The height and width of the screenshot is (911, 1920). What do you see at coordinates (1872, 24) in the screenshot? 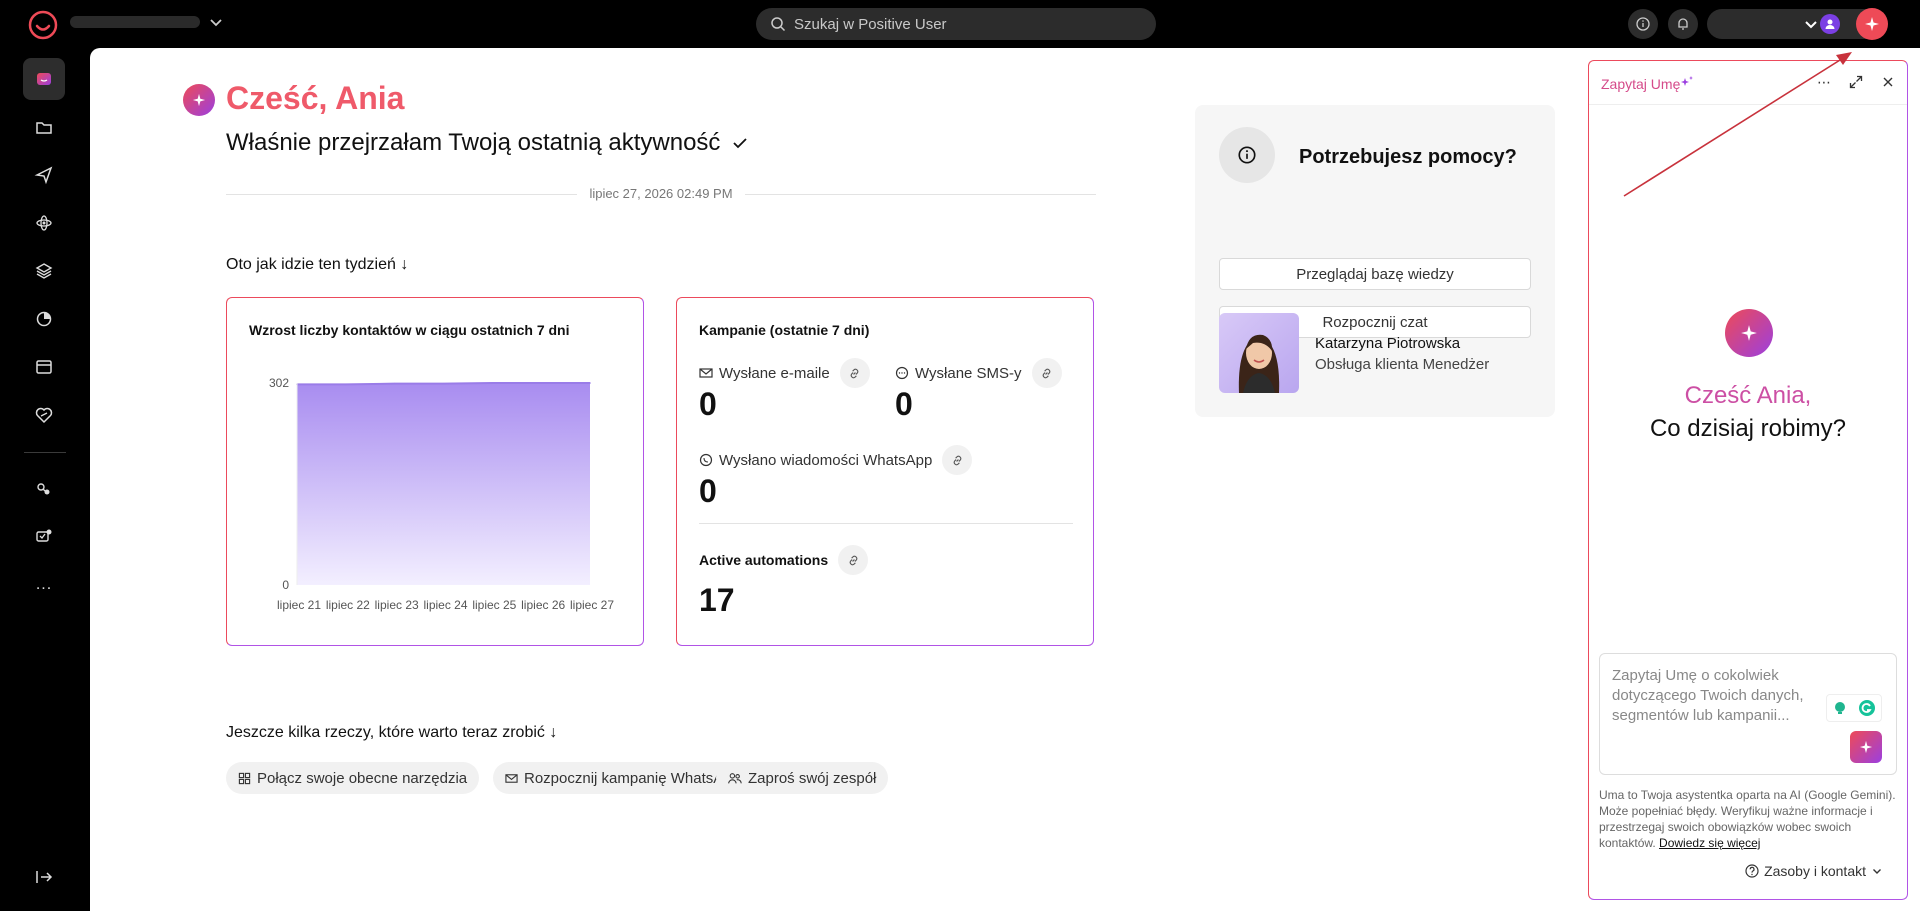
I see `ai-assistant-button` at bounding box center [1872, 24].